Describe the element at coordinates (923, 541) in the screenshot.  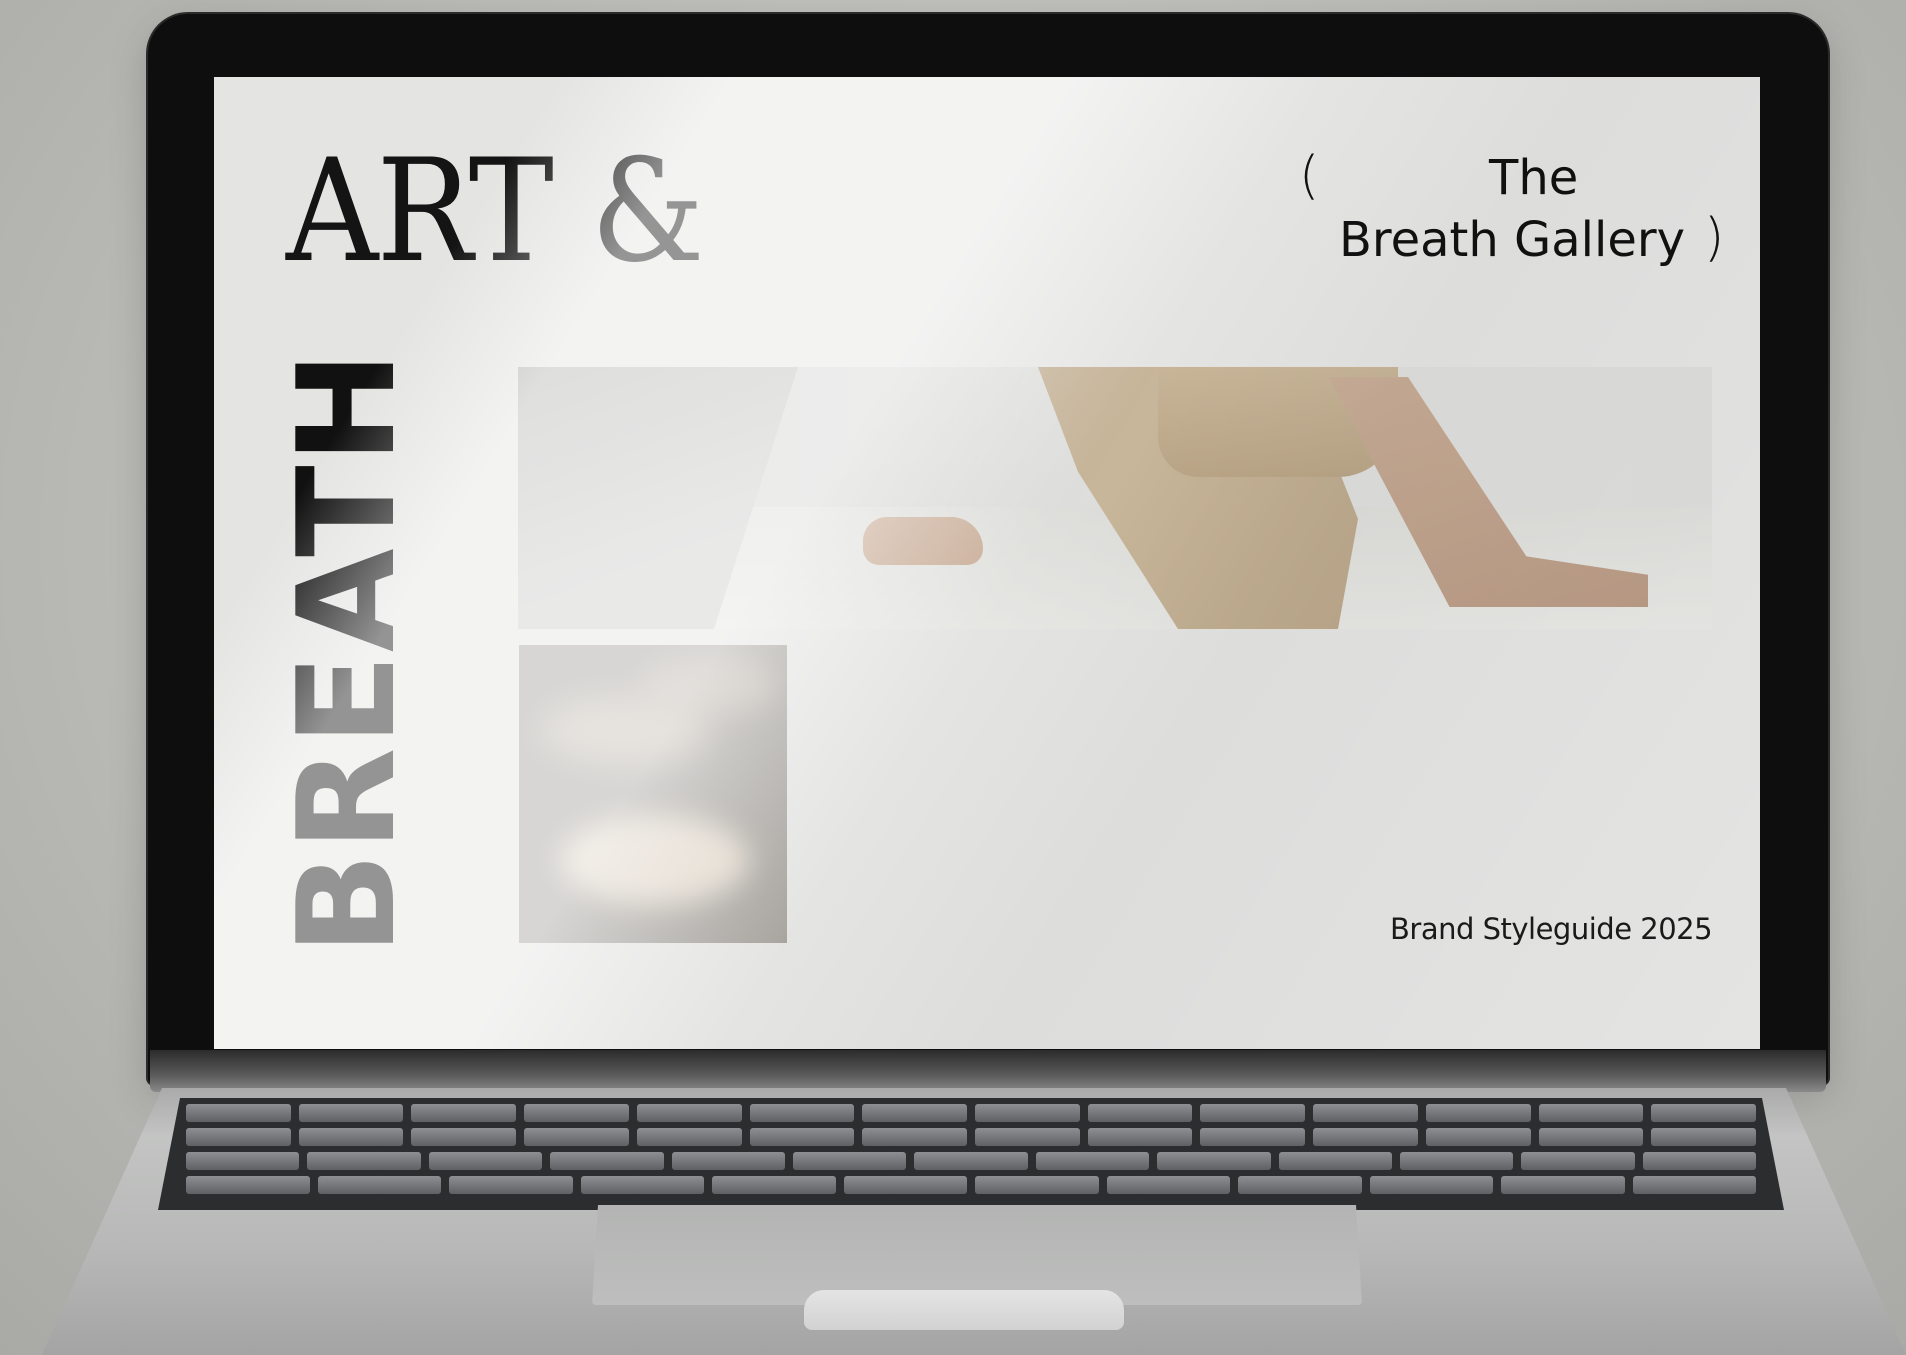
I see `photo-hand` at that location.